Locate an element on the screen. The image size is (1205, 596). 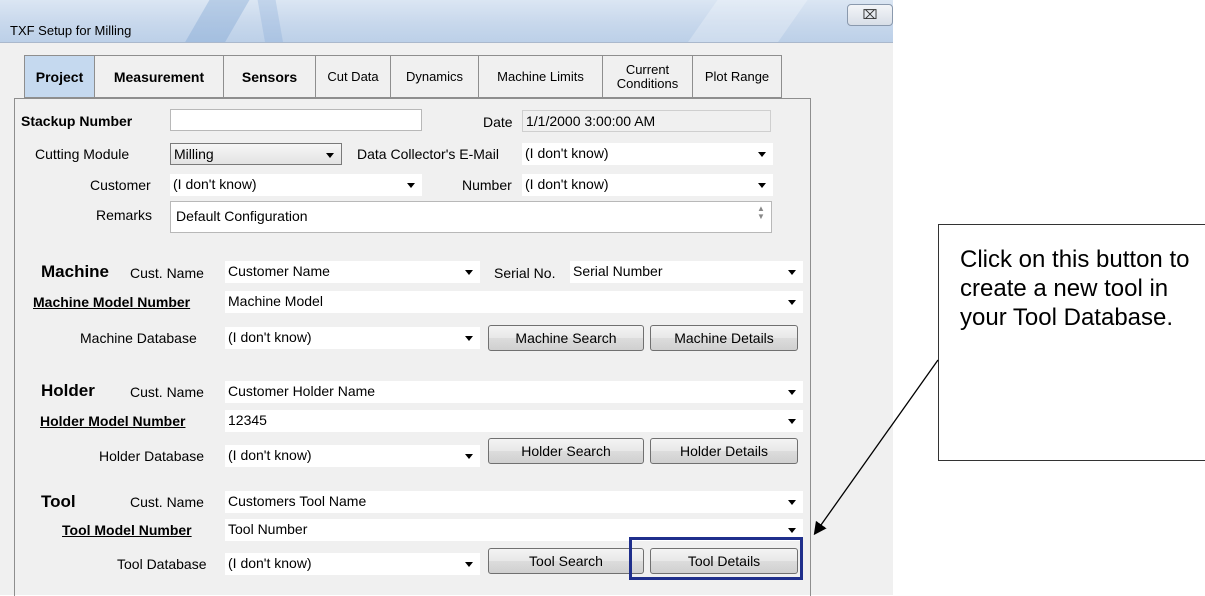
machine-cust-name-label: Cust. Name is located at coordinates (167, 273).